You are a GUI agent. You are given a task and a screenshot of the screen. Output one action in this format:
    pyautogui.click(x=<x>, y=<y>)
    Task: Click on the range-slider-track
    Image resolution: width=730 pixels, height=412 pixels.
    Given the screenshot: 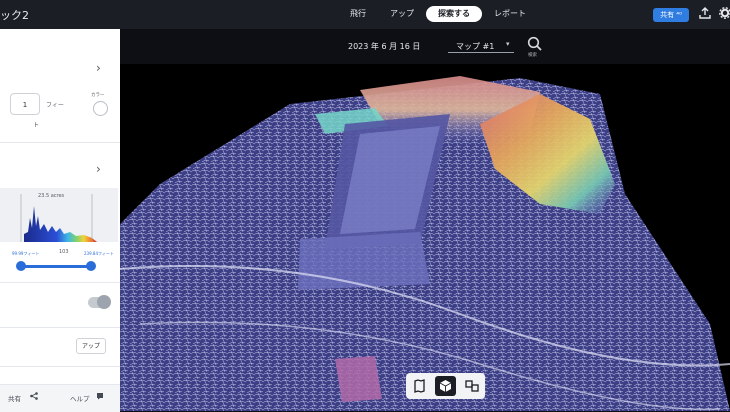 What is the action you would take?
    pyautogui.click(x=56, y=266)
    